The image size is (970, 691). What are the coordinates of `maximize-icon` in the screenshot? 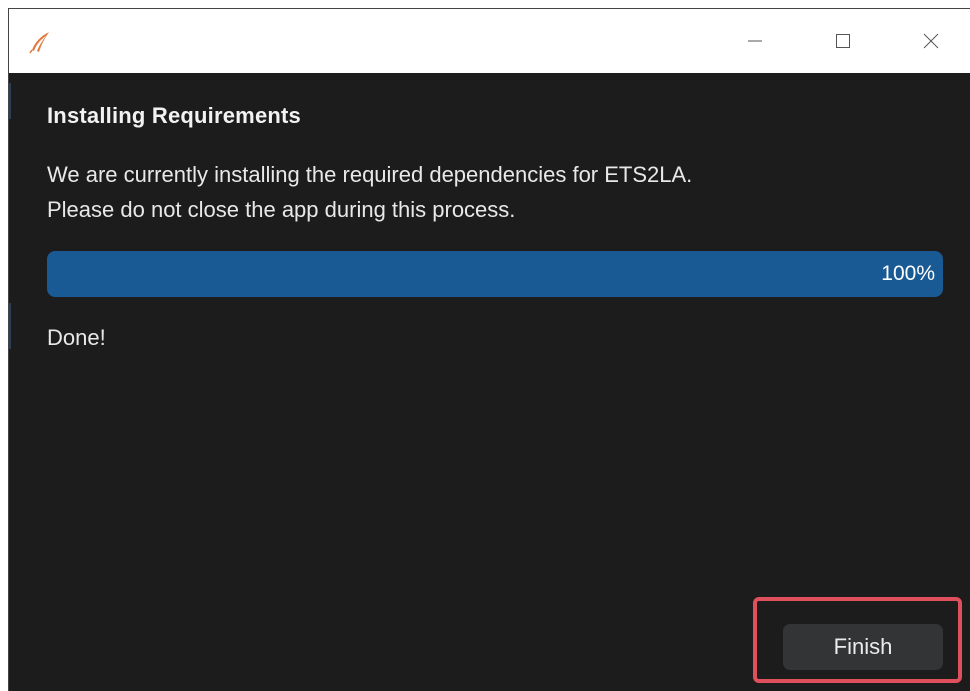 It's located at (843, 41).